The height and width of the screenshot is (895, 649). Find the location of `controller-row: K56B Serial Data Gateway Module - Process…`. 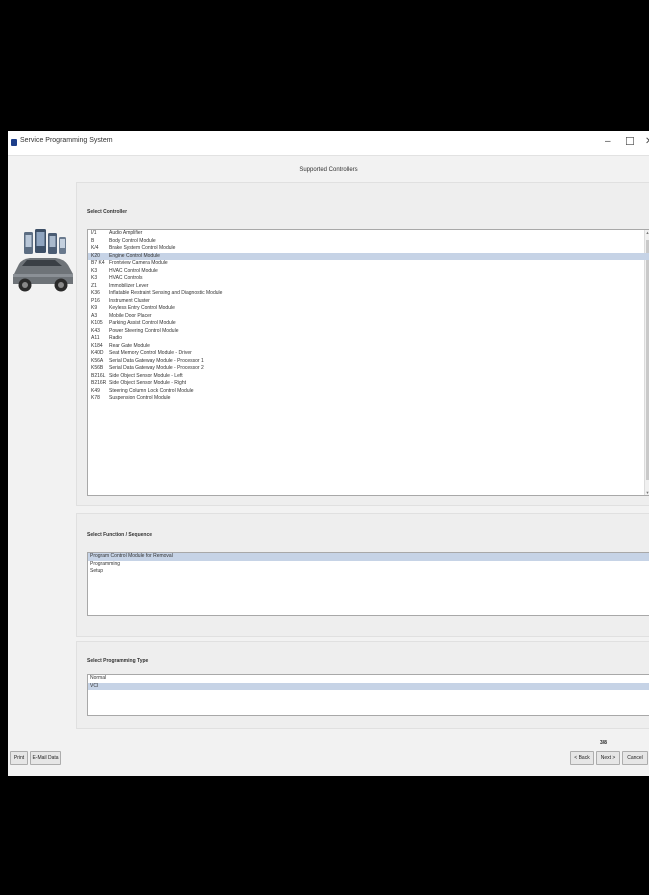

controller-row: K56B Serial Data Gateway Module - Process… is located at coordinates (368, 369).